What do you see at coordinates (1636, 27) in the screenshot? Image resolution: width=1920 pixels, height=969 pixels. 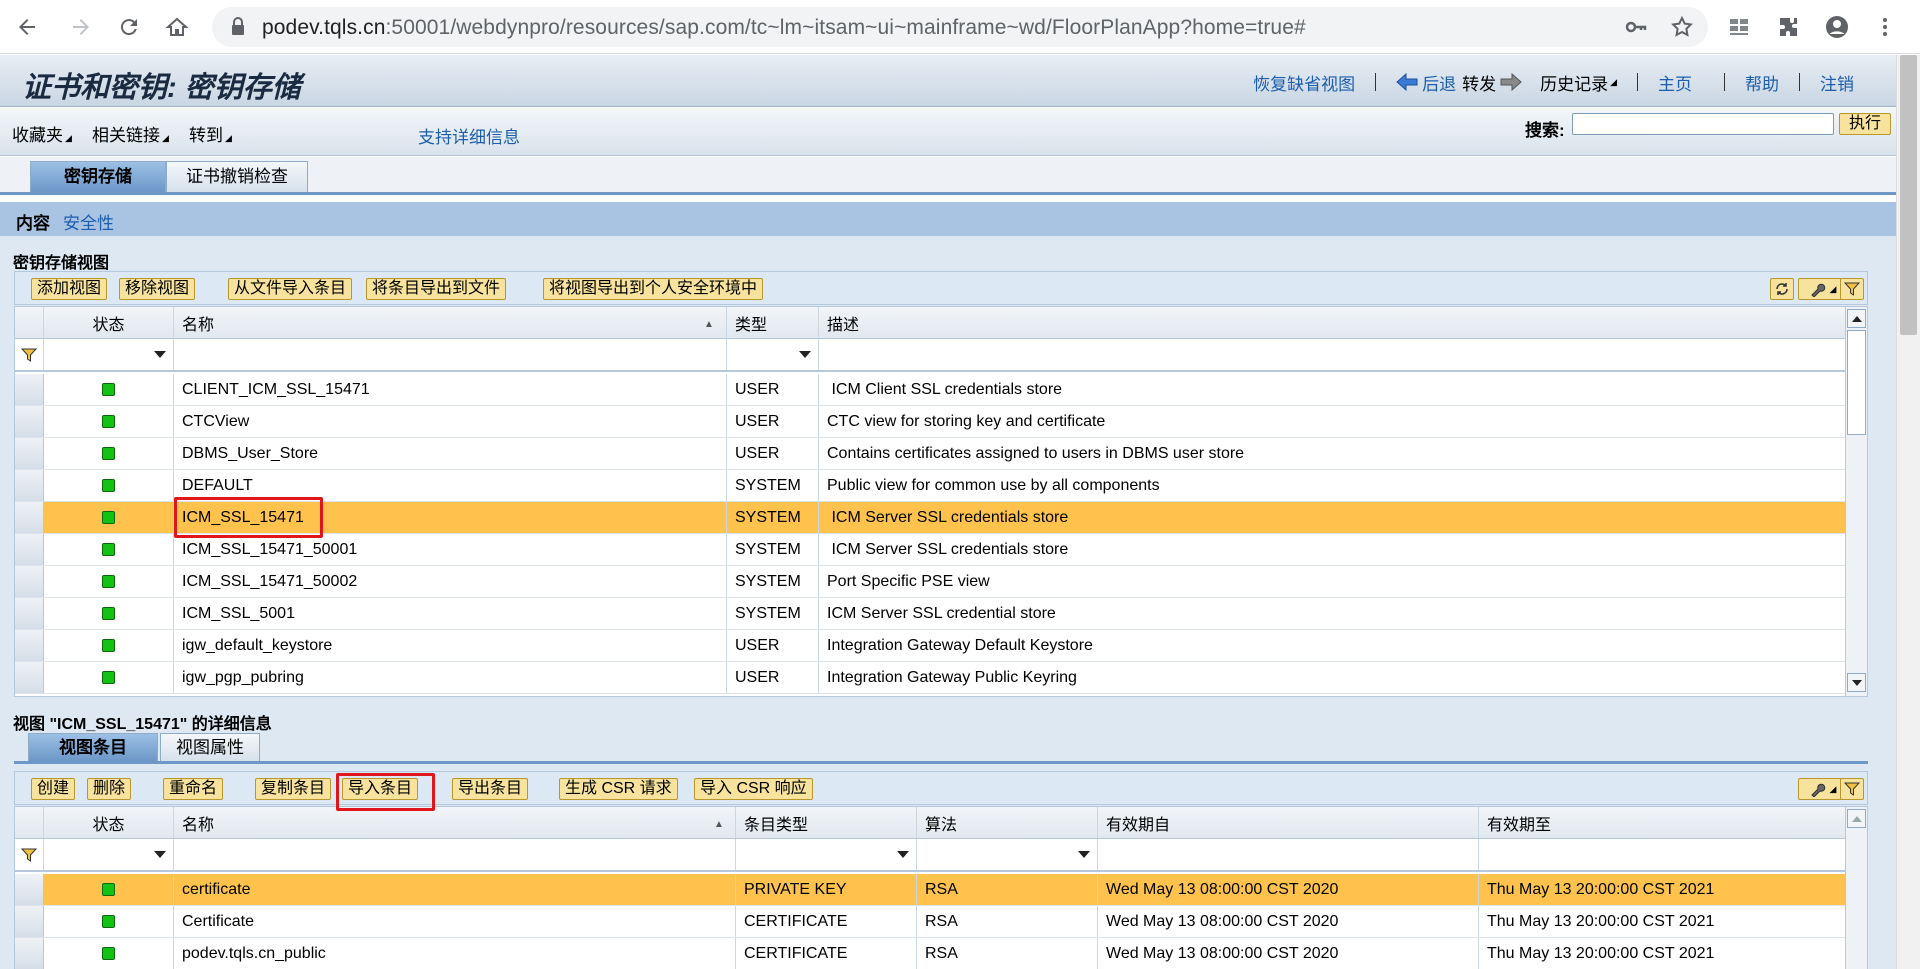 I see `key-icon` at bounding box center [1636, 27].